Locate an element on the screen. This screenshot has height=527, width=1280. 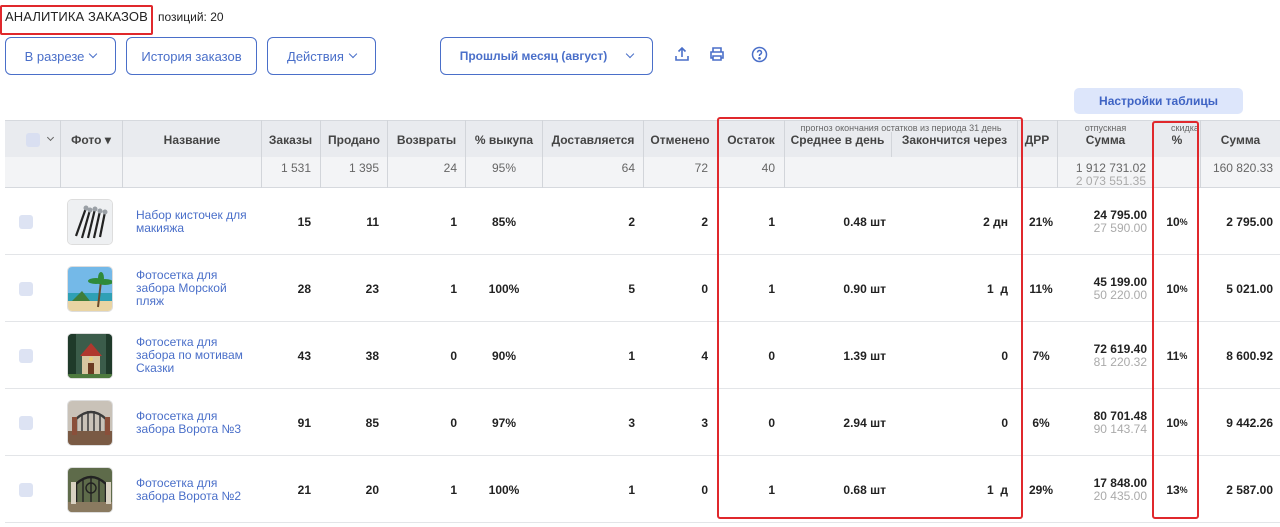
product-name-link: Фотосетка для забора по мотивам Сказки is located at coordinates (196, 355).